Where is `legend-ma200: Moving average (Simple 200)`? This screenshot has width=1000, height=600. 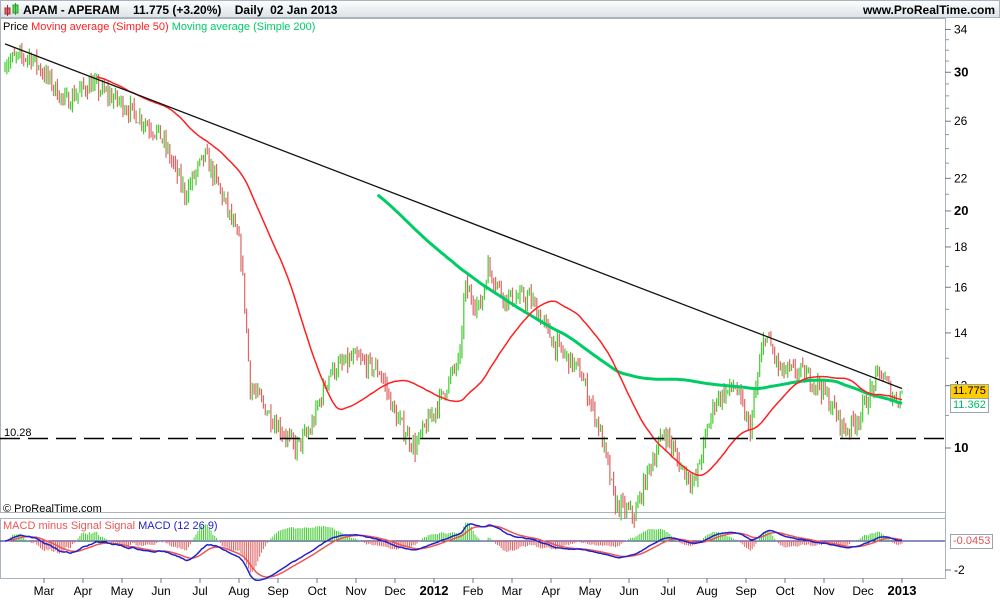 legend-ma200: Moving average (Simple 200) is located at coordinates (243, 27).